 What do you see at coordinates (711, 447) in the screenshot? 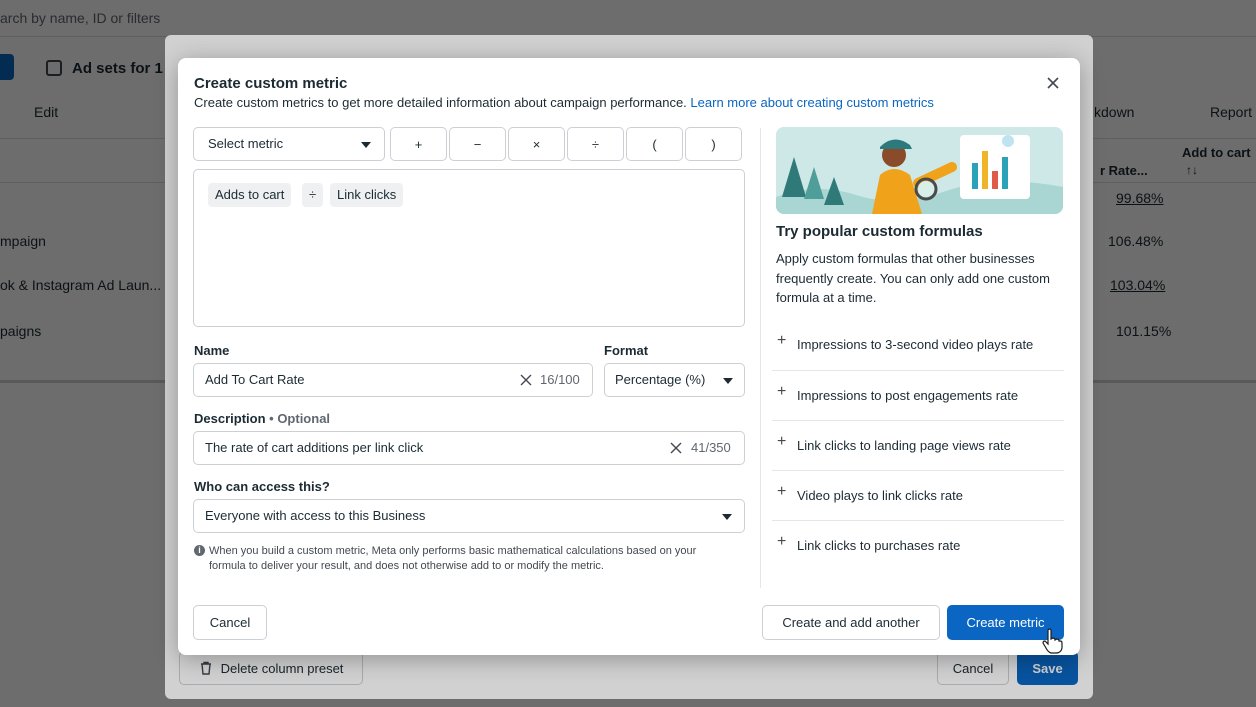
I see `description-char-count: 41/350` at bounding box center [711, 447].